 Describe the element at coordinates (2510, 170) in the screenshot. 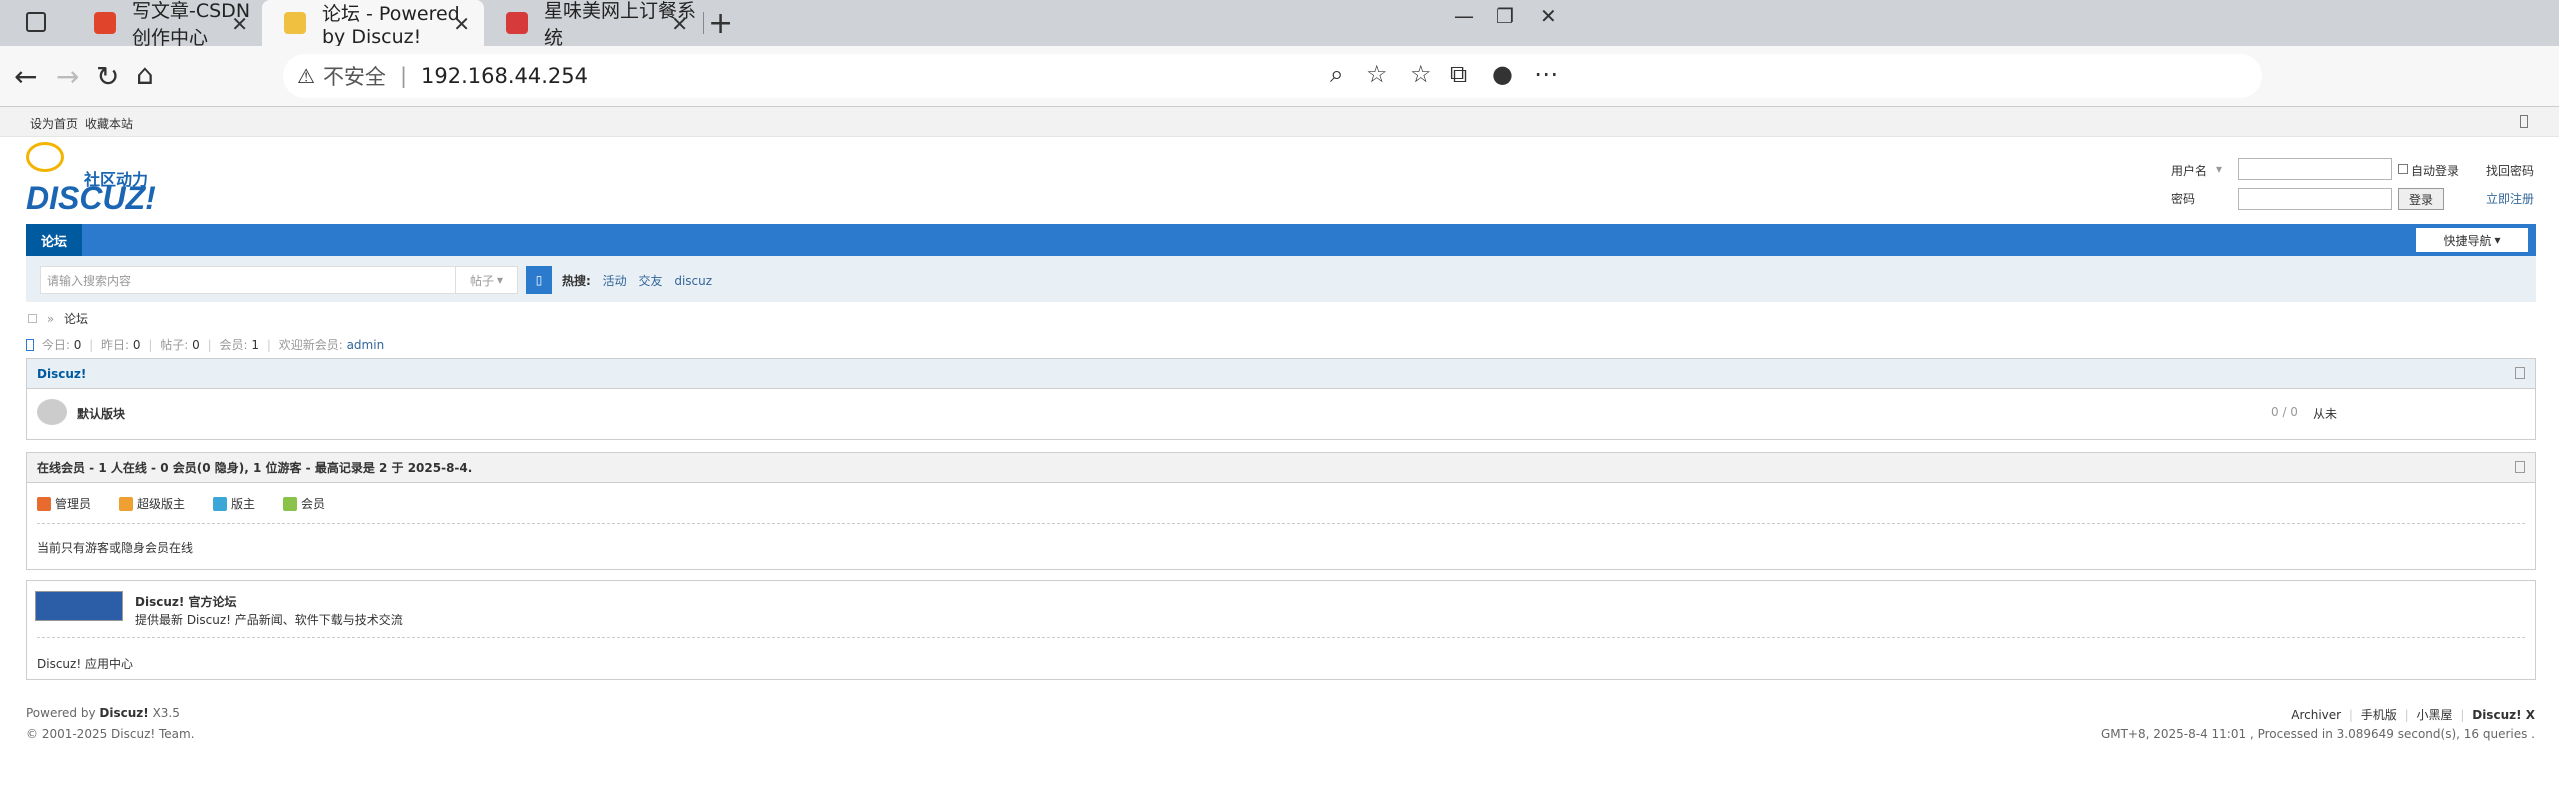

I see `find-password-link: 找回密码` at that location.